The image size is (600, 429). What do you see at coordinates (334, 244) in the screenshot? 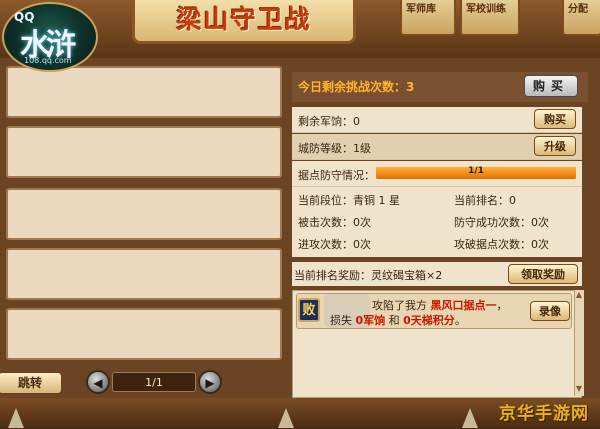
I see `attack-count: 进攻次数：0次` at bounding box center [334, 244].